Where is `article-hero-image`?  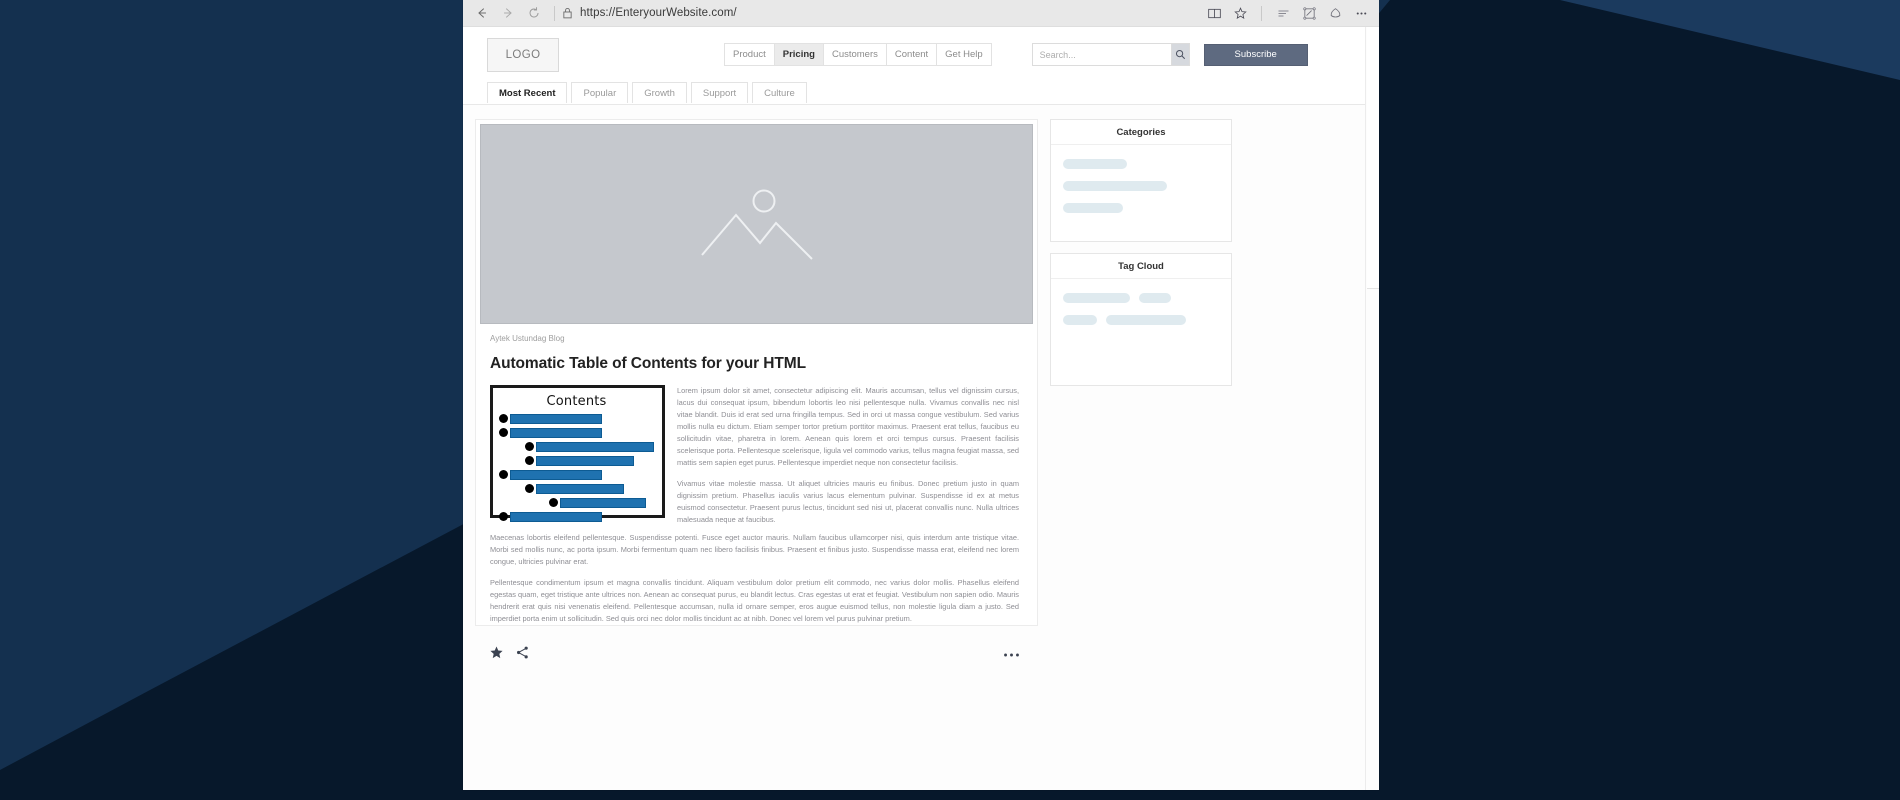 article-hero-image is located at coordinates (756, 224).